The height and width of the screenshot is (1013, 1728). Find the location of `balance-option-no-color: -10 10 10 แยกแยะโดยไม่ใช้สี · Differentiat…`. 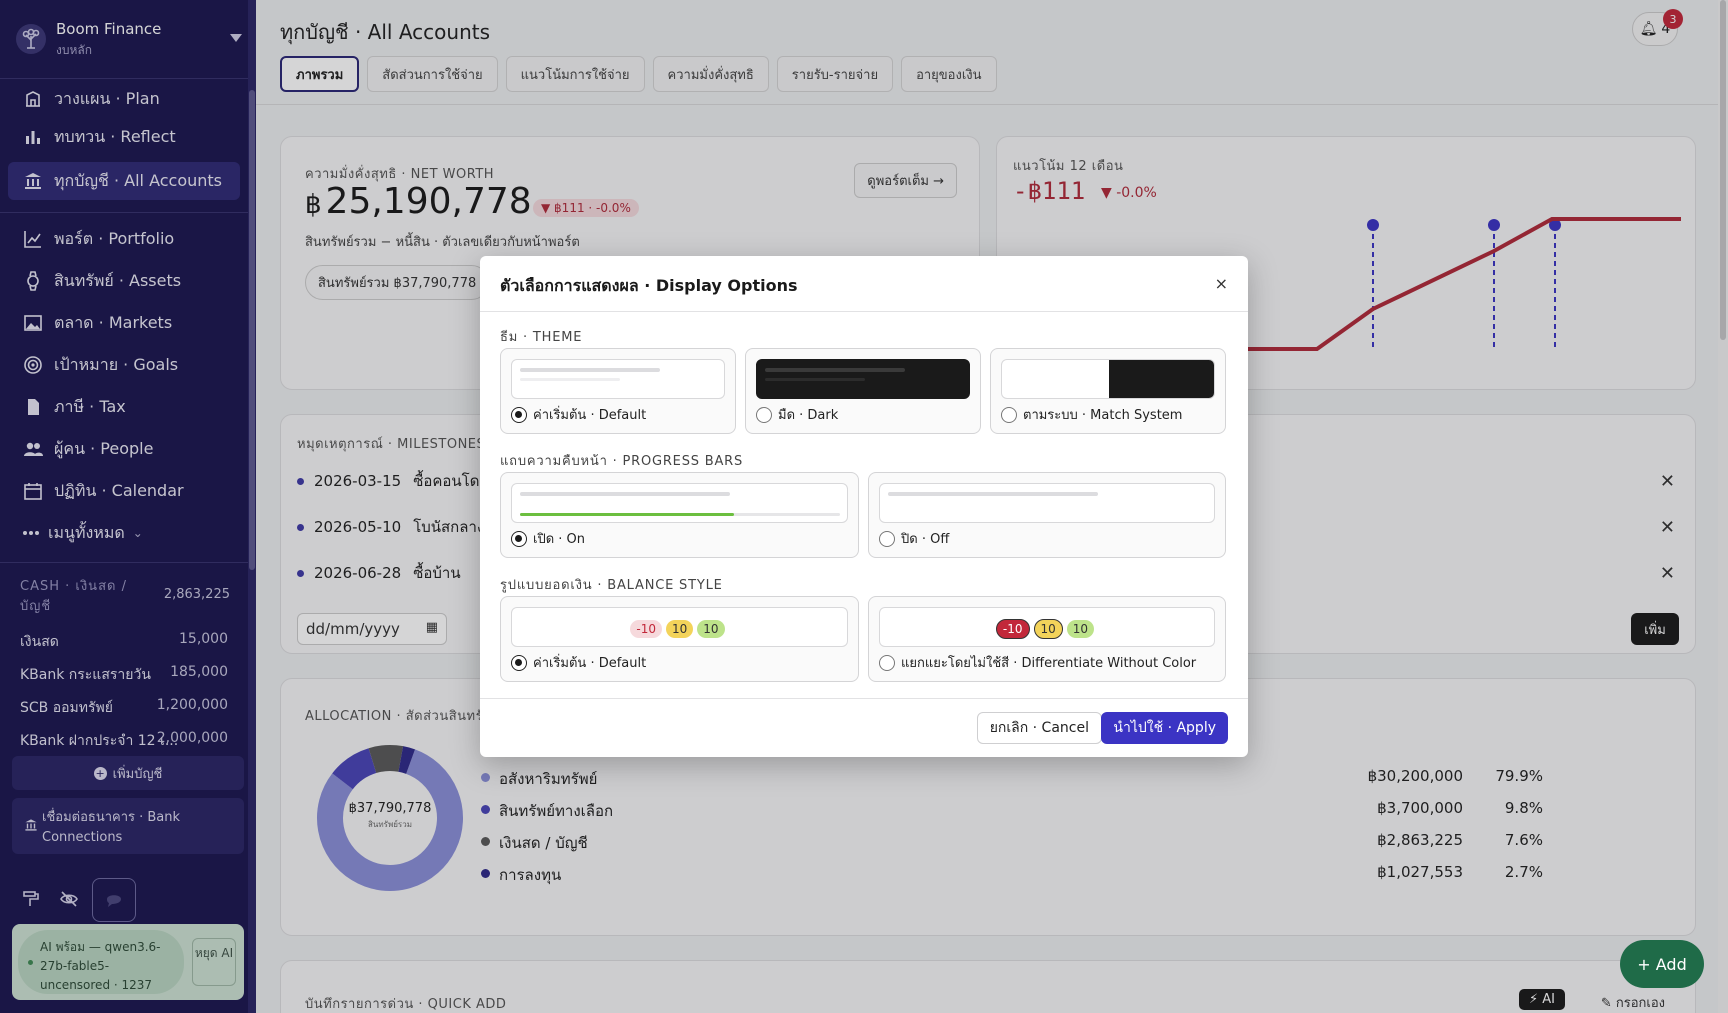

balance-option-no-color: -10 10 10 แยกแยะโดยไม่ใช้สี · Differentiat… is located at coordinates (1047, 639).